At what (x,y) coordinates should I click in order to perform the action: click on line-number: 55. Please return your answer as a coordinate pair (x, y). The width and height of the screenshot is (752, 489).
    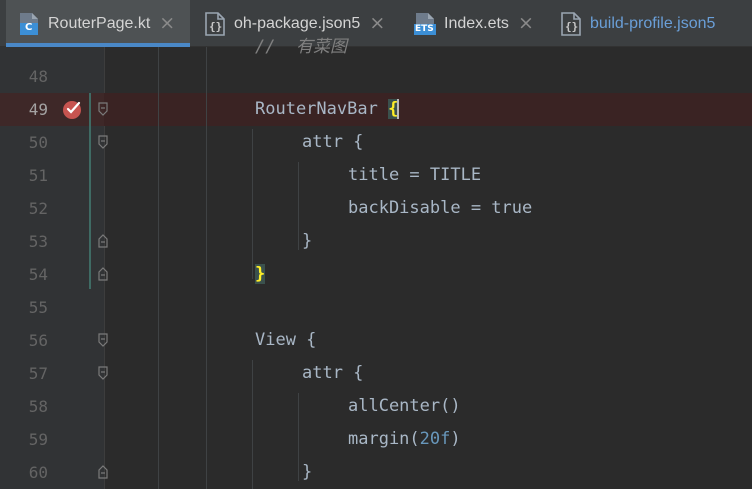
    Looking at the image, I should click on (38, 307).